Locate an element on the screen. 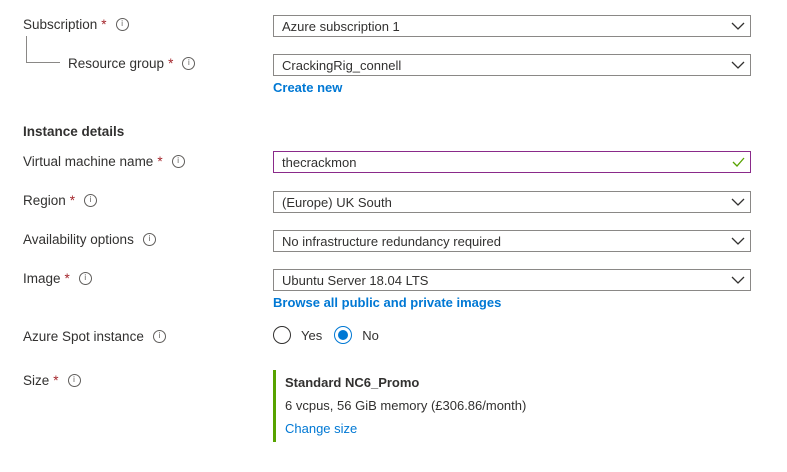  spot-radio-no: No is located at coordinates (356, 335).